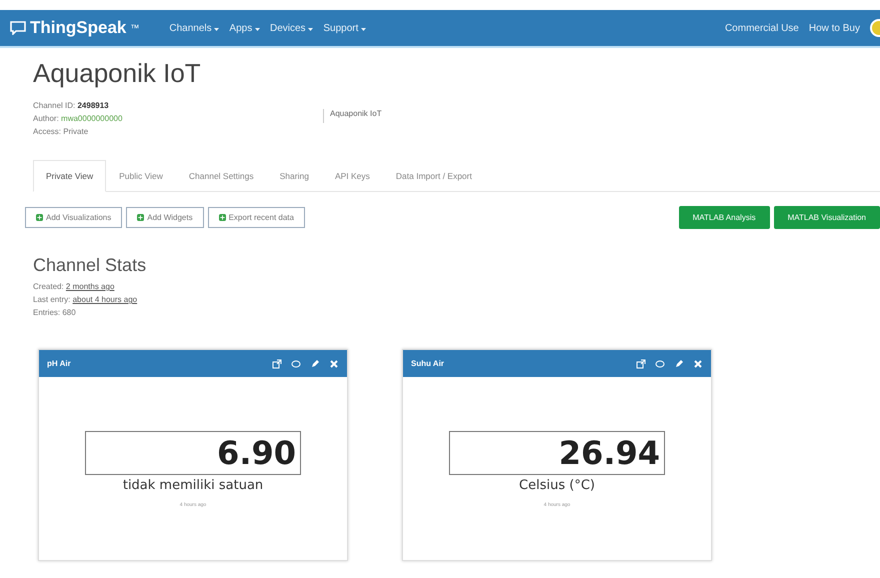 The width and height of the screenshot is (880, 578). I want to click on nav-menu: Apps, so click(244, 28).